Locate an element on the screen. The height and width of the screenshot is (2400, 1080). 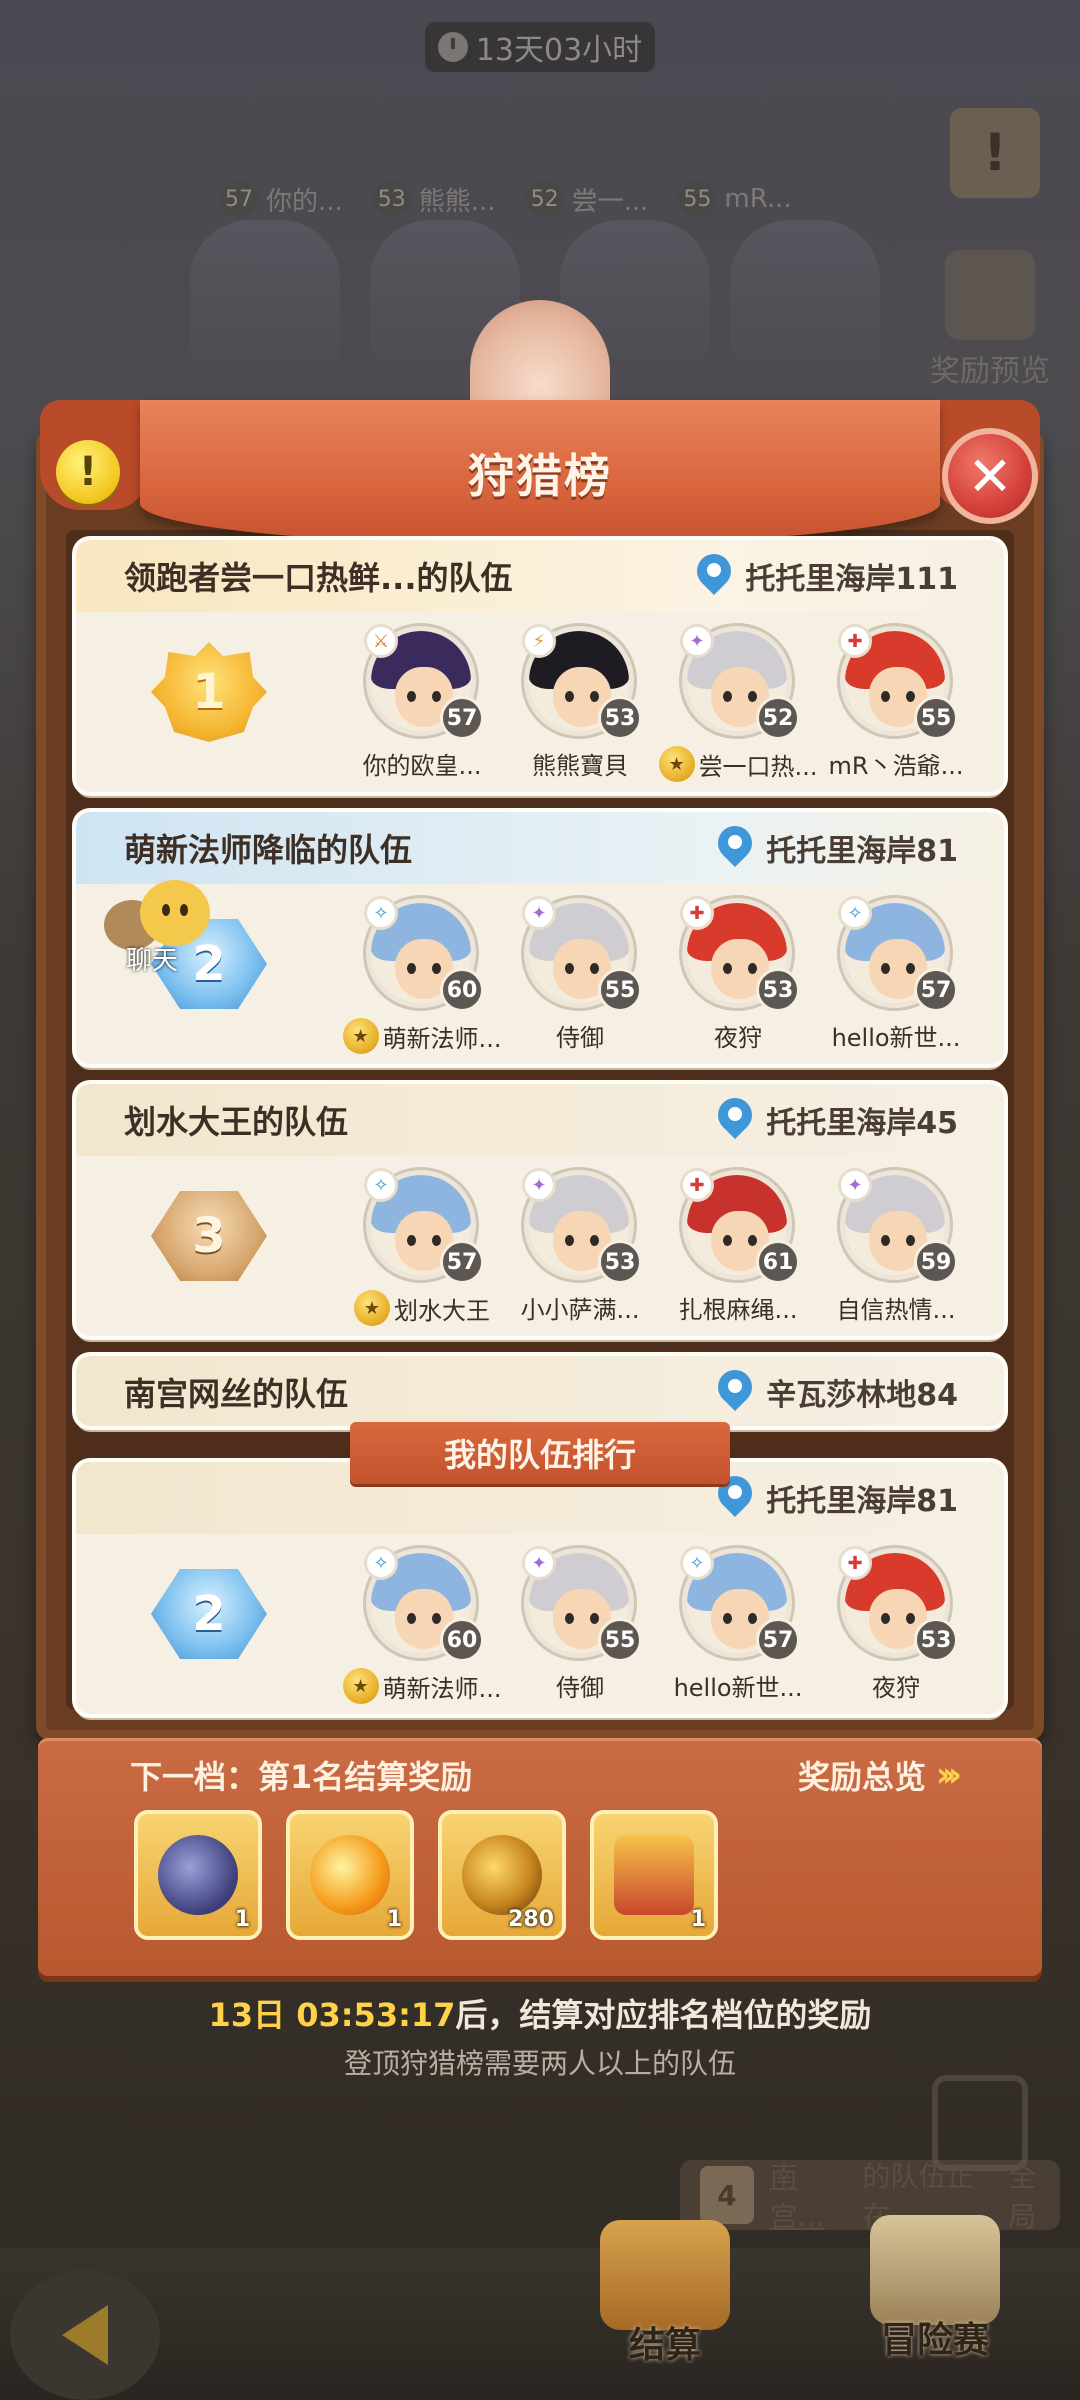
chat-button: 聊天 is located at coordinates (164, 930).